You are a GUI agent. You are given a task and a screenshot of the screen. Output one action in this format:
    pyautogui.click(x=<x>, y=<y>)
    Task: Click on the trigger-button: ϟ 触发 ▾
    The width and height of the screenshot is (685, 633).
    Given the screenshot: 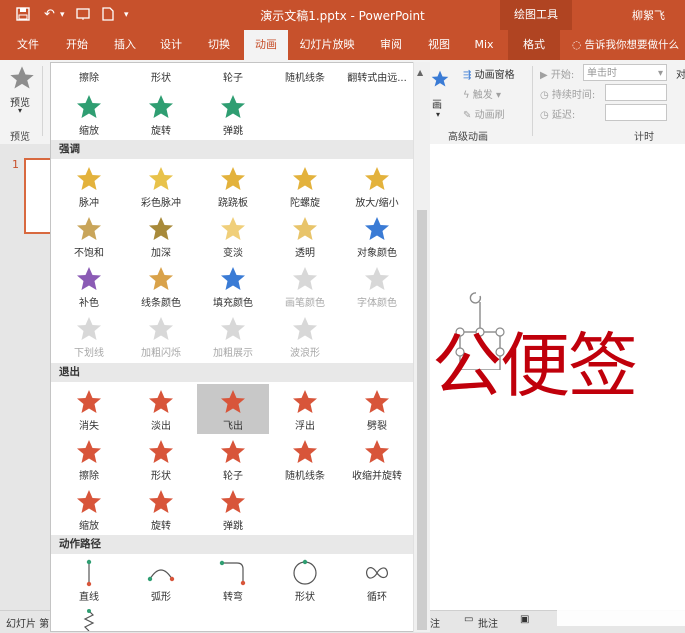 What is the action you would take?
    pyautogui.click(x=482, y=93)
    